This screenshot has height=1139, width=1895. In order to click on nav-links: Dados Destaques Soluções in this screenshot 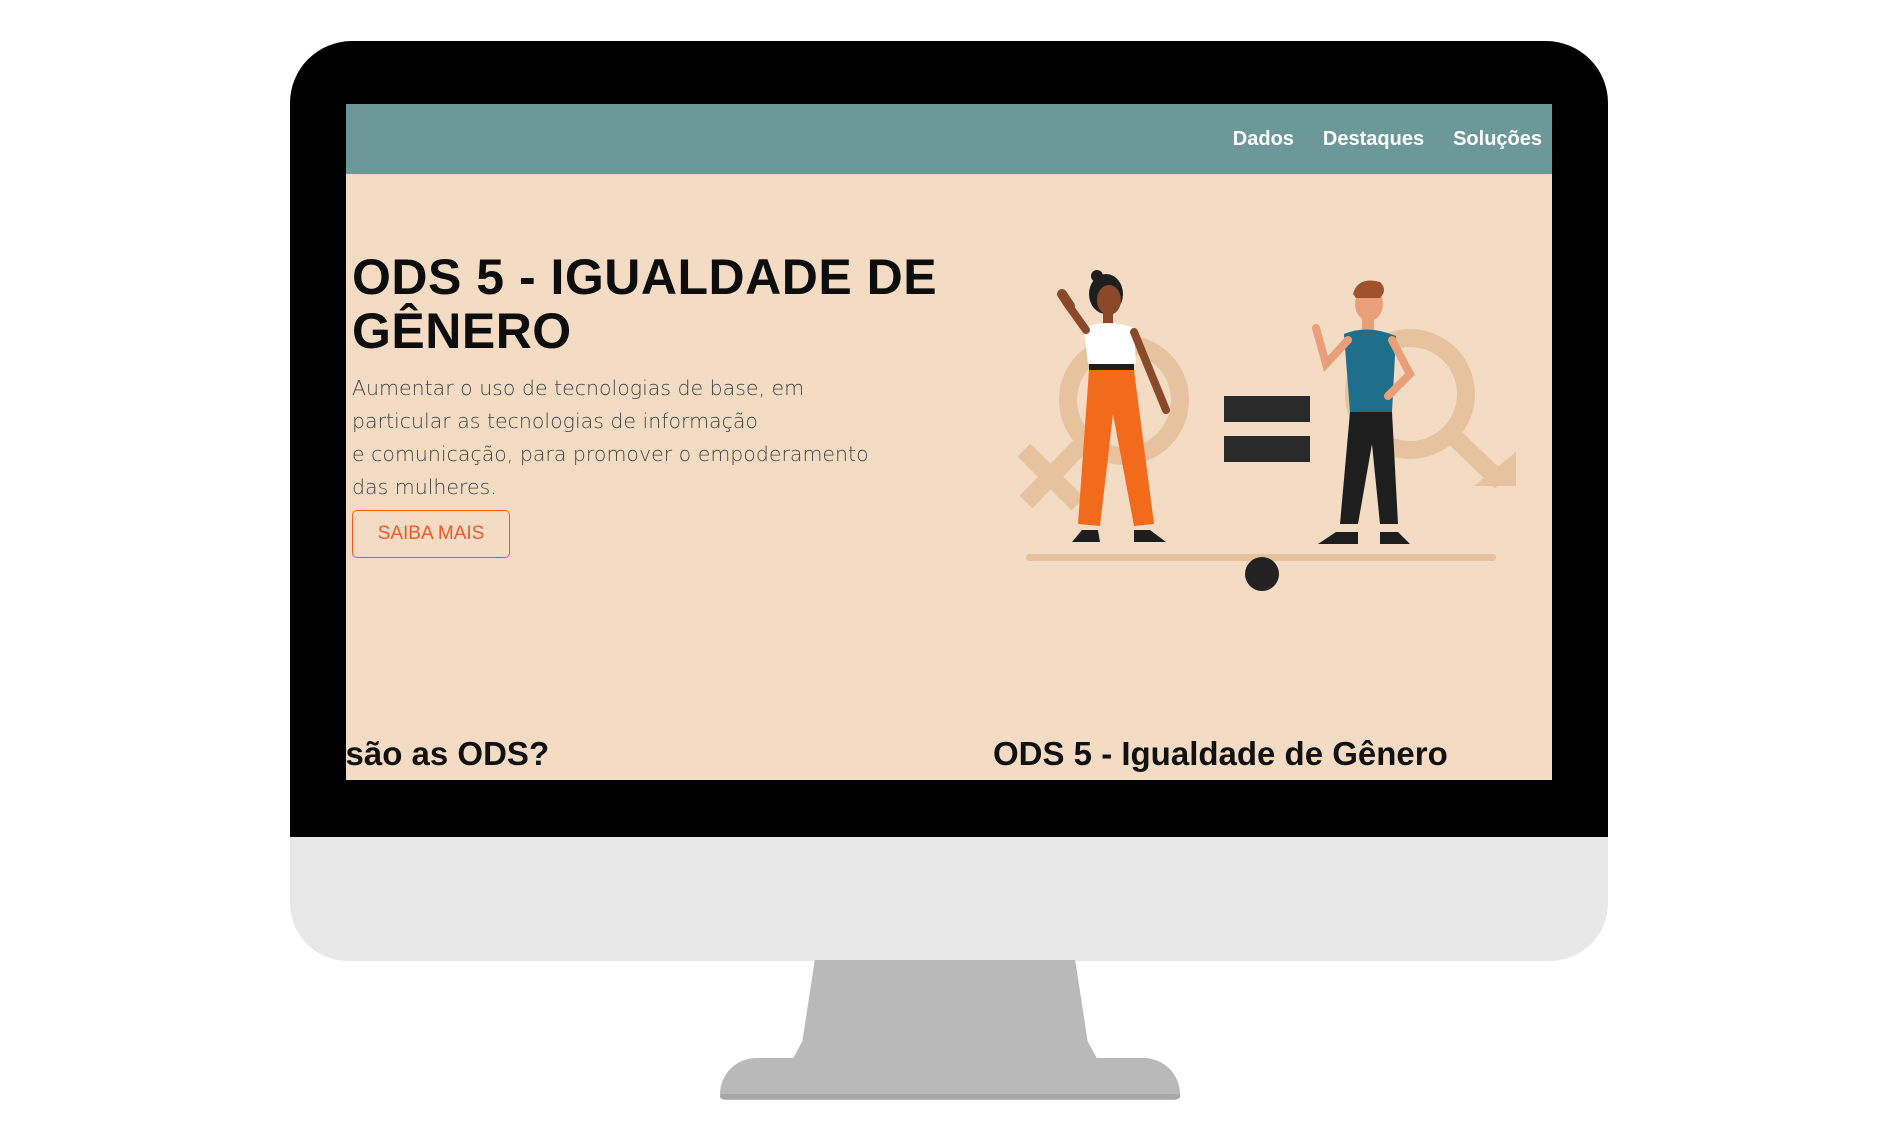, I will do `click(1387, 139)`.